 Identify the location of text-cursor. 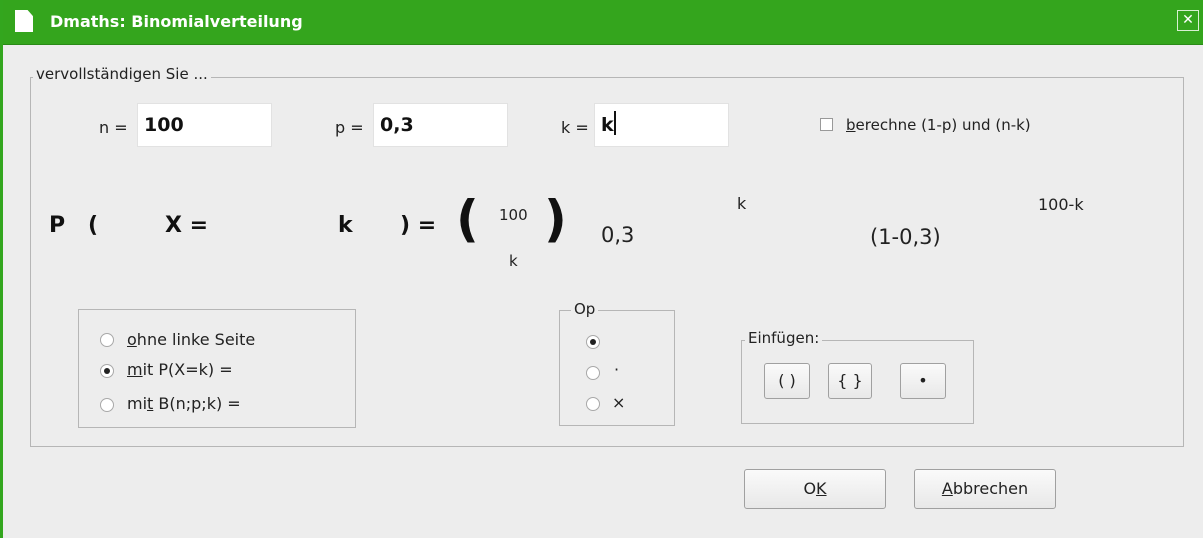
(614, 123).